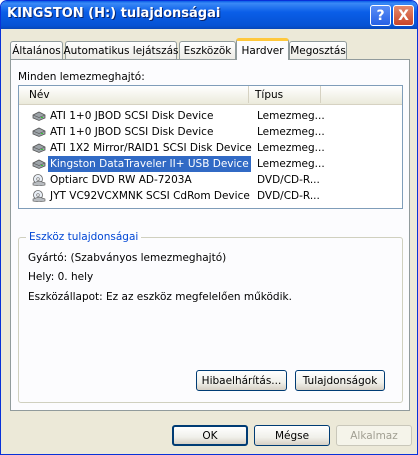 Image resolution: width=418 pixels, height=455 pixels. Describe the element at coordinates (127, 258) in the screenshot. I see `manufacturer-text: Gyártó: (Szabványos lemezmeghajtó)` at that location.